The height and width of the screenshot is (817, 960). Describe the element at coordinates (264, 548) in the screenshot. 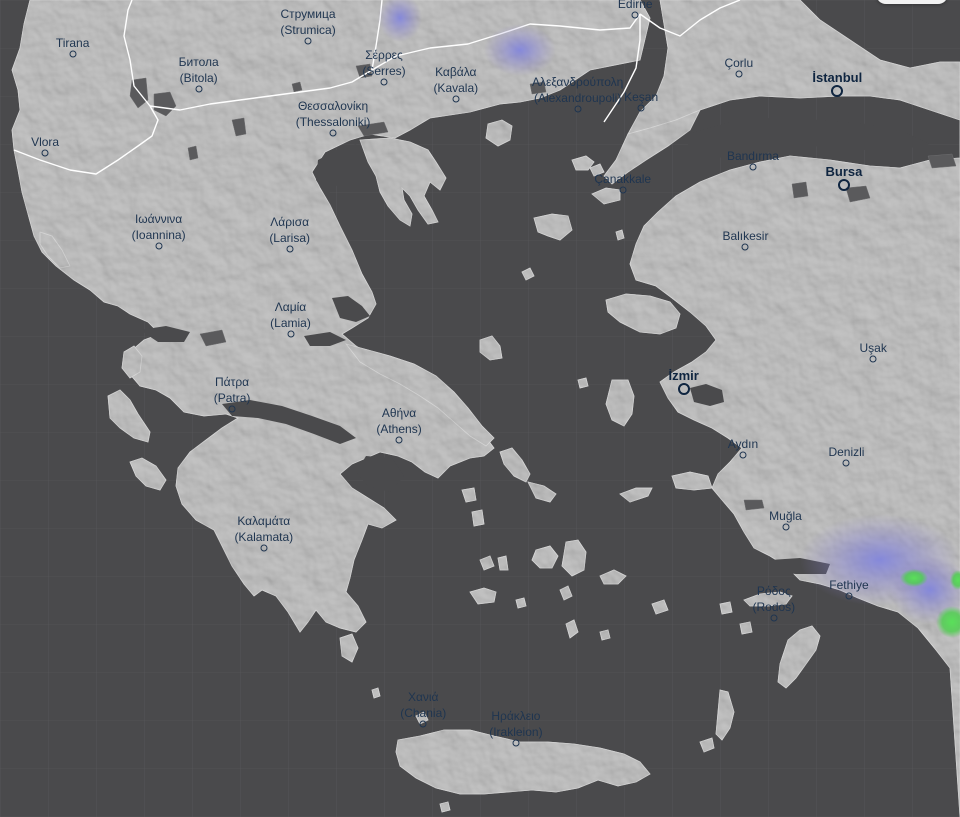

I see `city-marker-kalamata` at that location.